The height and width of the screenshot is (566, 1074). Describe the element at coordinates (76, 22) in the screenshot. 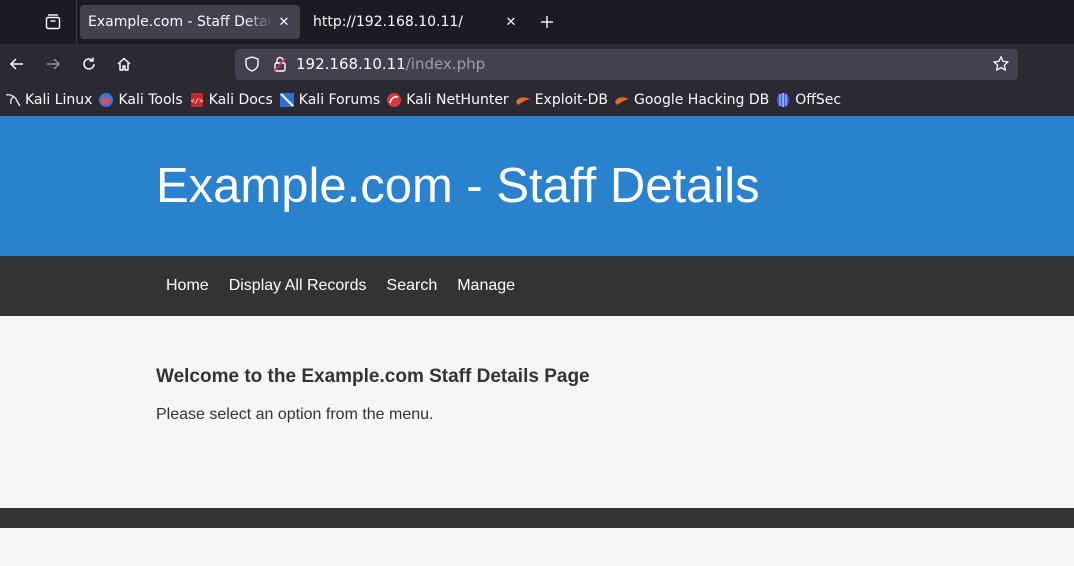

I see `tab-separator` at that location.